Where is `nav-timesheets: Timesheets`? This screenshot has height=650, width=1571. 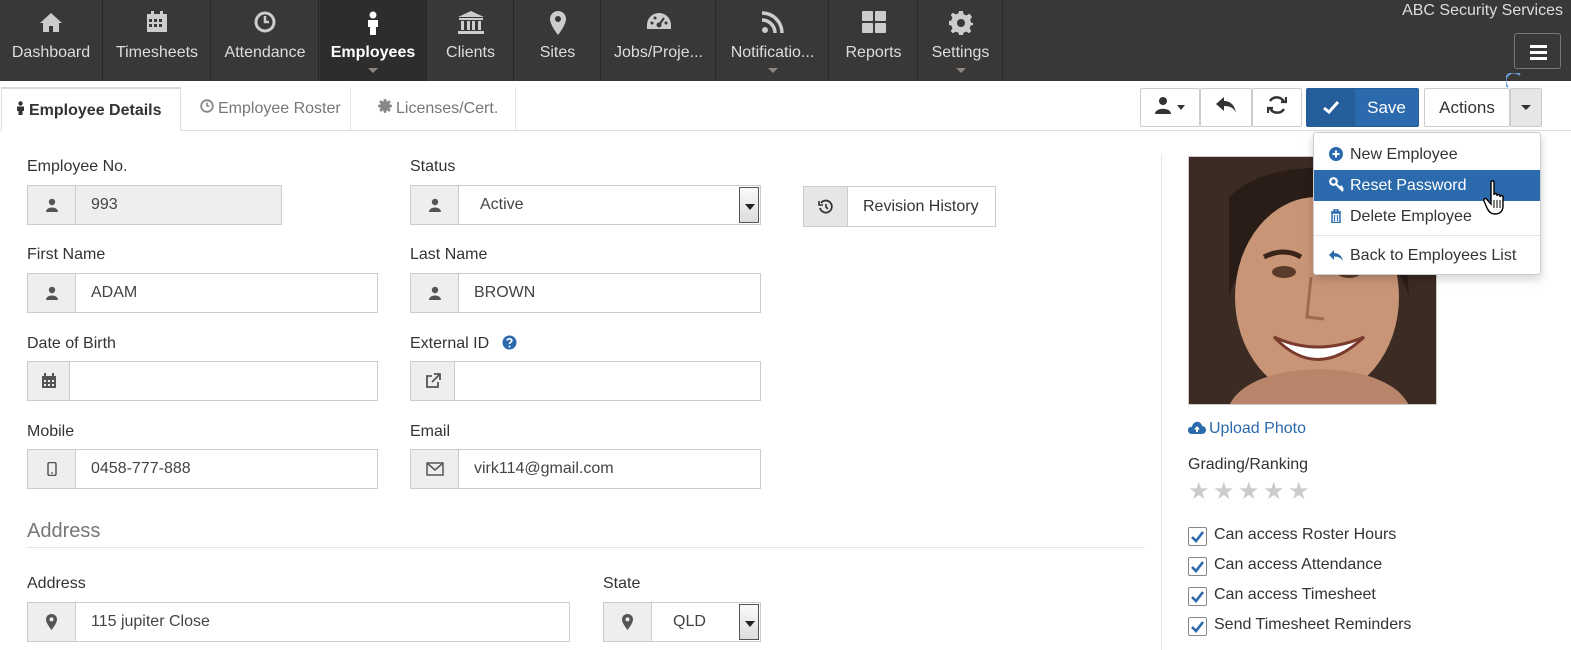 nav-timesheets: Timesheets is located at coordinates (157, 40).